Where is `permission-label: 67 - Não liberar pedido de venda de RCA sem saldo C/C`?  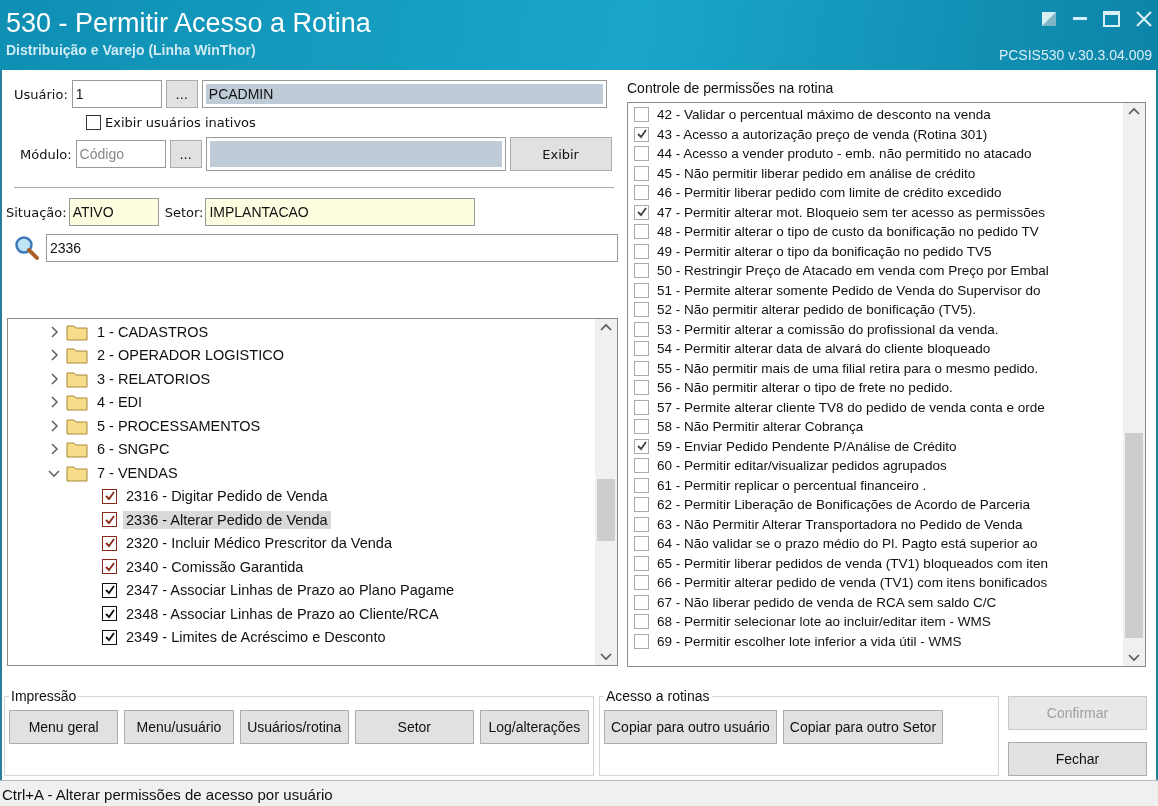
permission-label: 67 - Não liberar pedido de venda de RCA sem saldo C/C is located at coordinates (827, 602).